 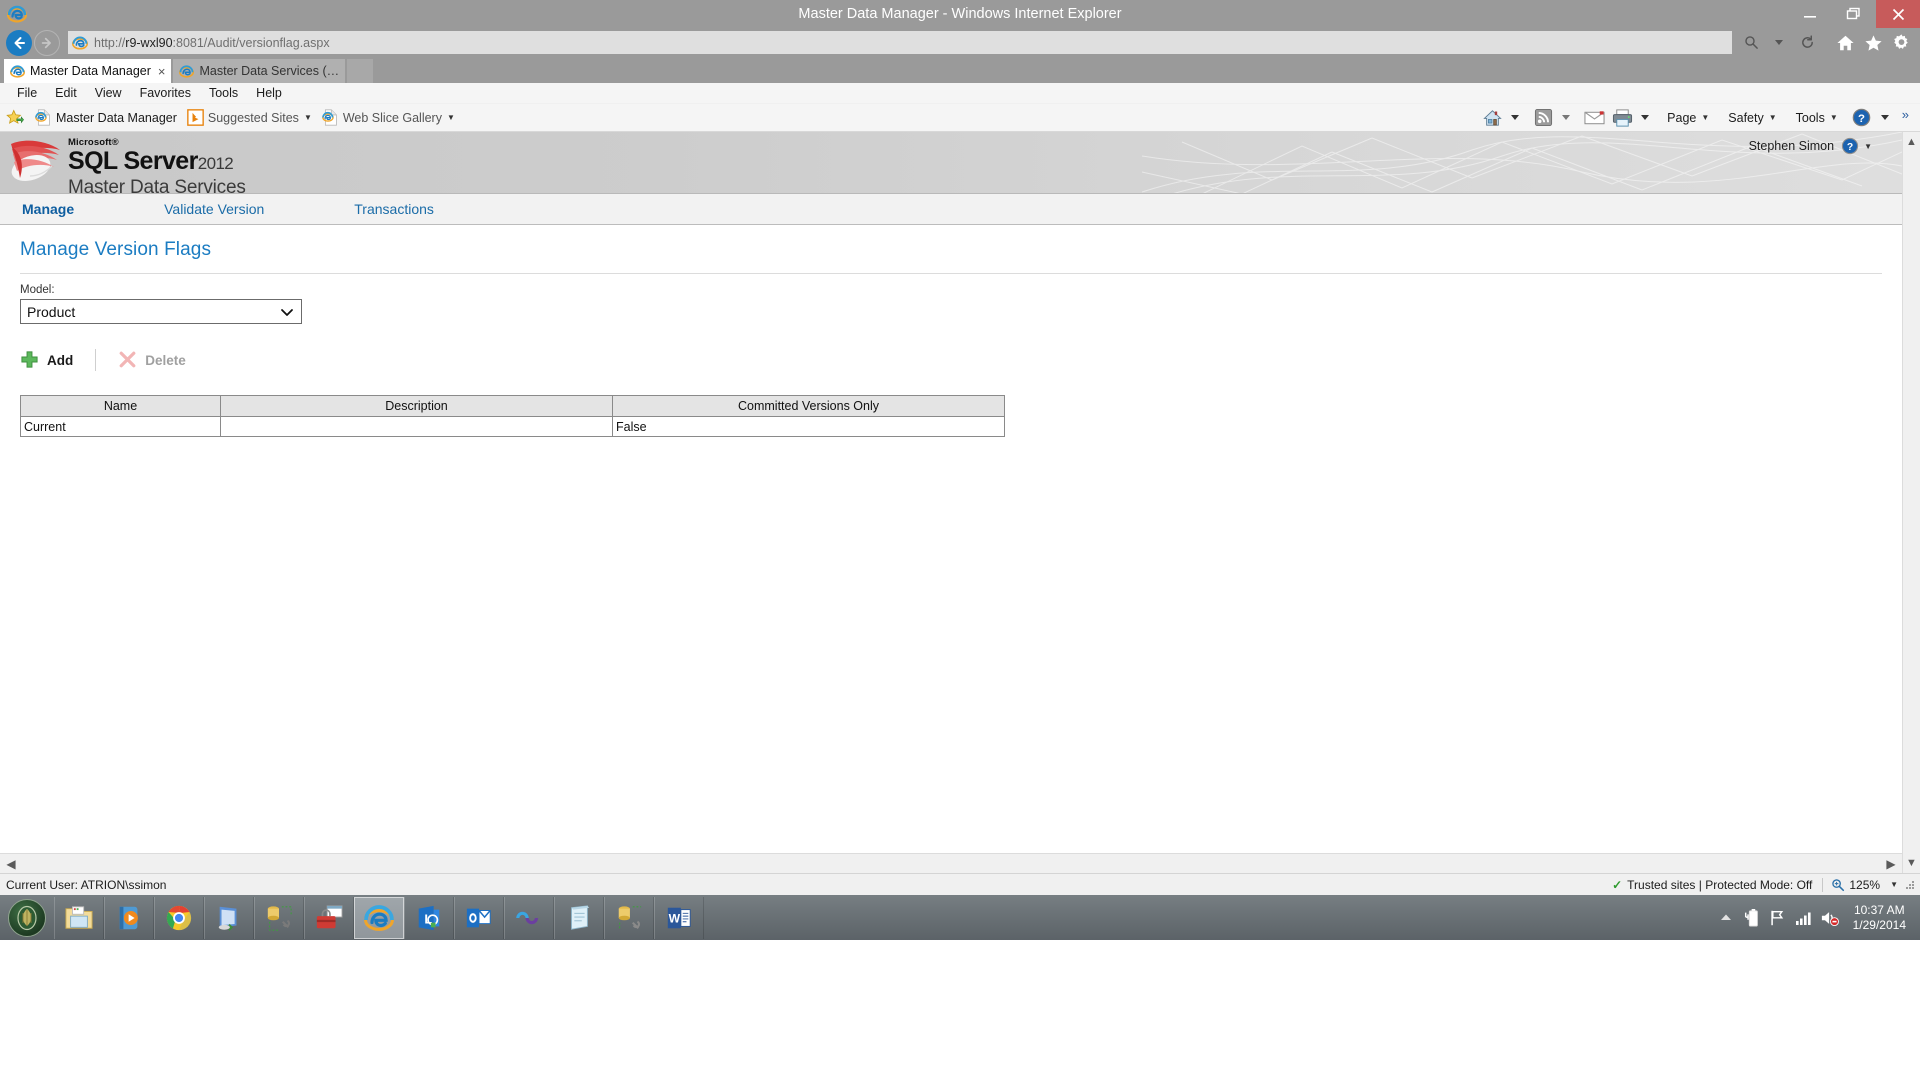 What do you see at coordinates (79, 917) in the screenshot?
I see `taskbar-item-file-explorer` at bounding box center [79, 917].